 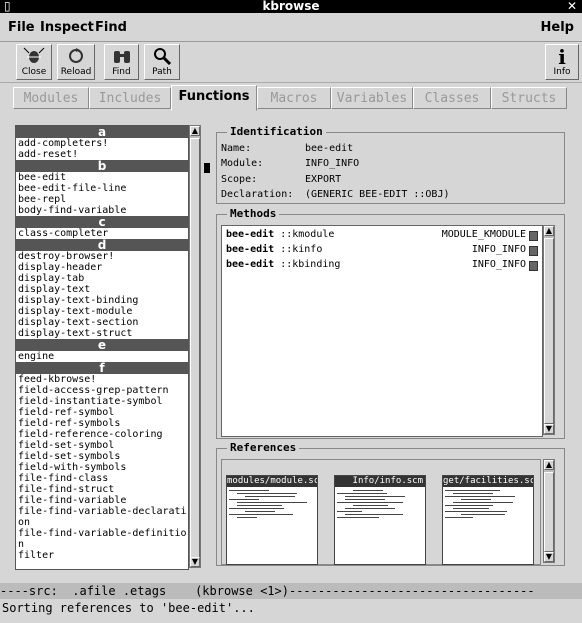 I want to click on id-key: Scope:, so click(x=239, y=179).